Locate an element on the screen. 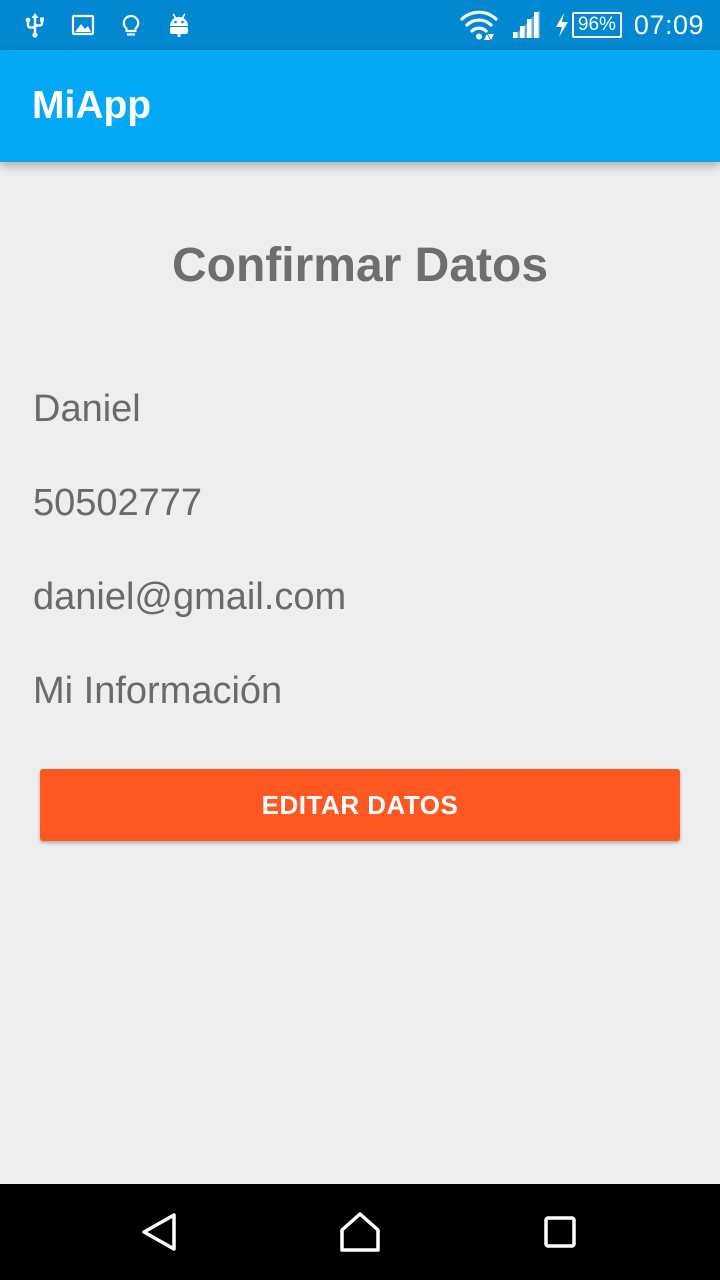  home-icon is located at coordinates (360, 1232).